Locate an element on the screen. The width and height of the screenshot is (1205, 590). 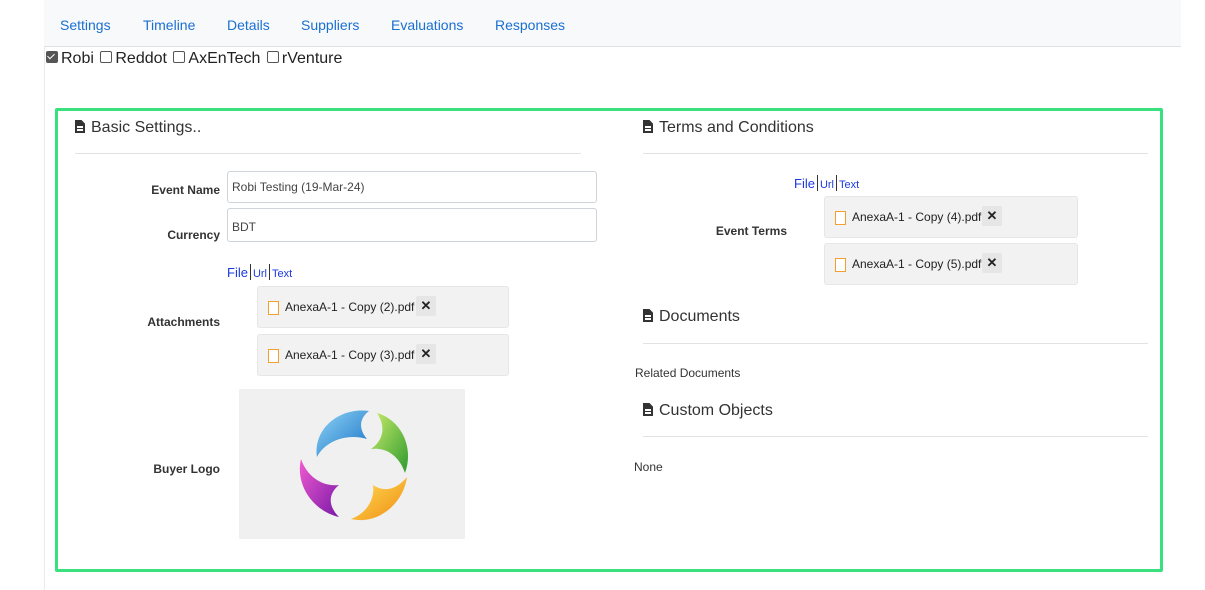
buyer-logo-label: Buyer Logo is located at coordinates (186, 469).